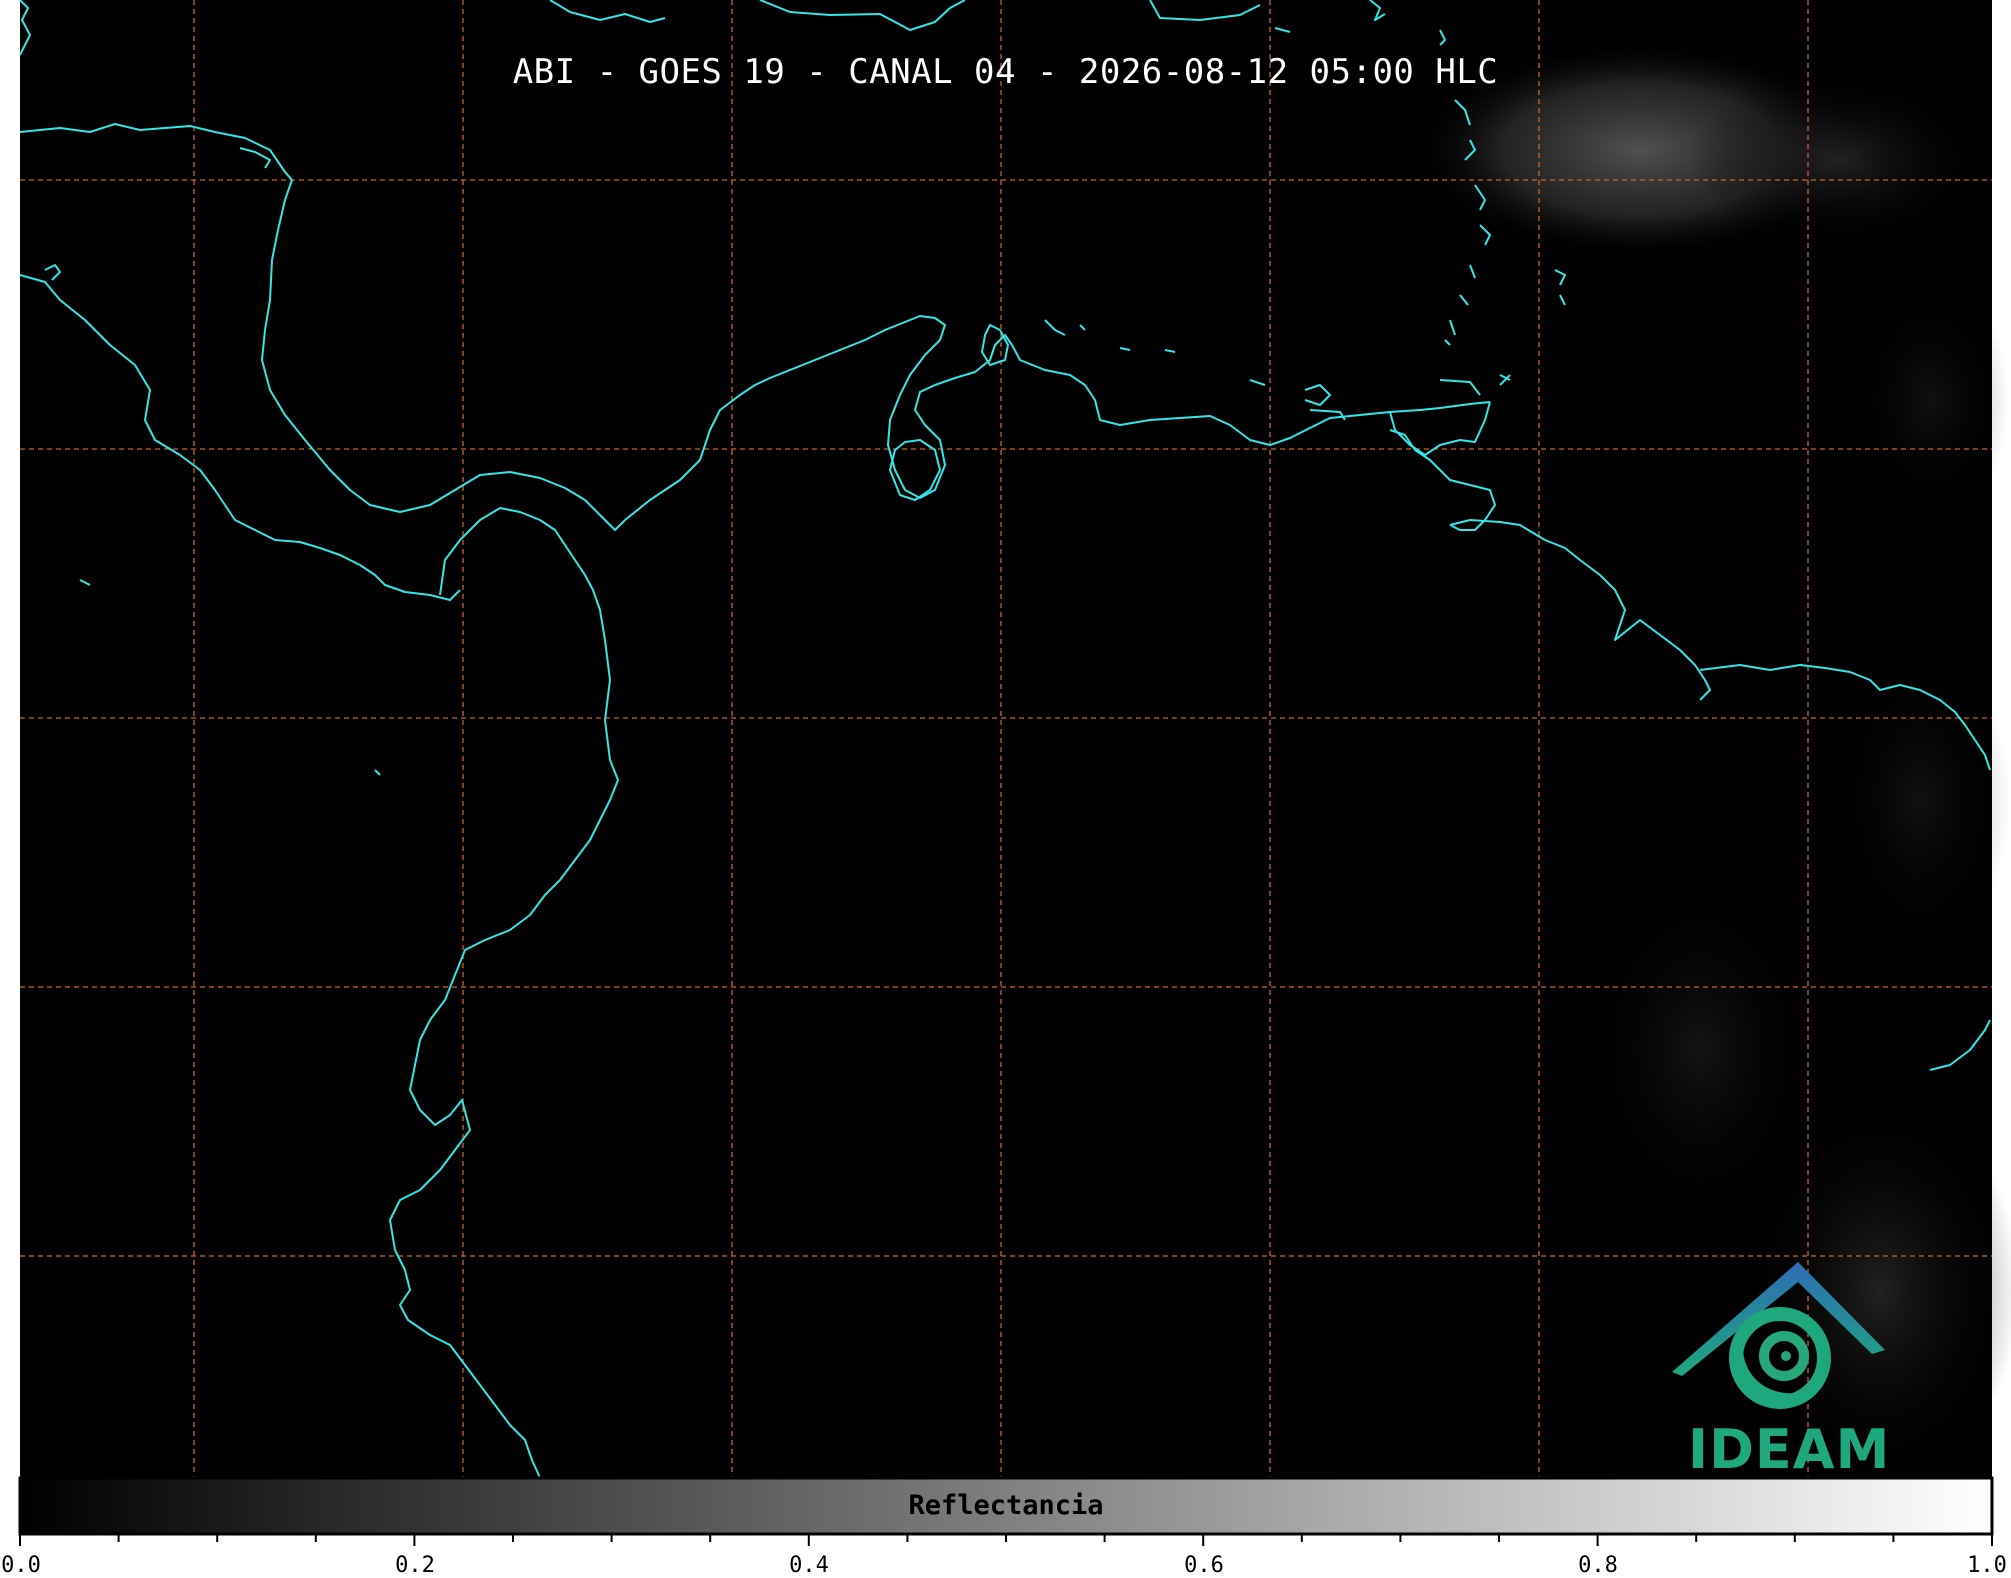  What do you see at coordinates (1204, 1565) in the screenshot?
I see `colorbar-tick-label: 0.6` at bounding box center [1204, 1565].